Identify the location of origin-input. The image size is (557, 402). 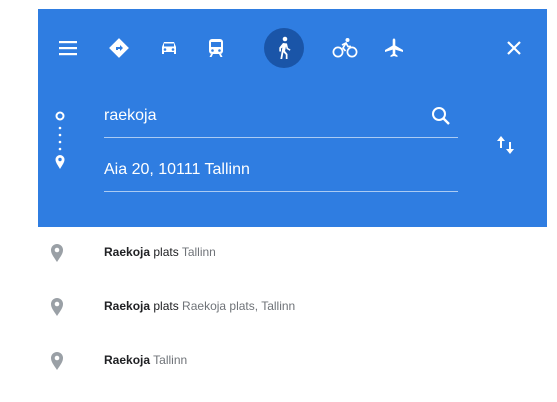
(259, 116).